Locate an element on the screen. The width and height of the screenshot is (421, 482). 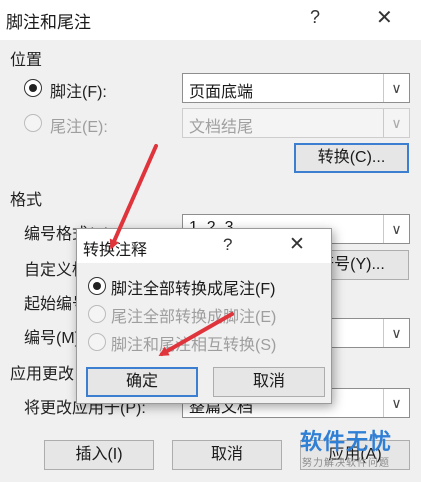
footnote-radio is located at coordinates (33, 88).